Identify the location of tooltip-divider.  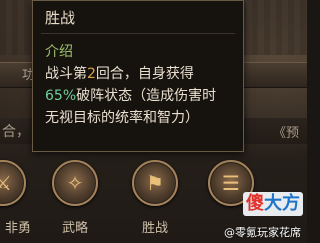
(138, 33).